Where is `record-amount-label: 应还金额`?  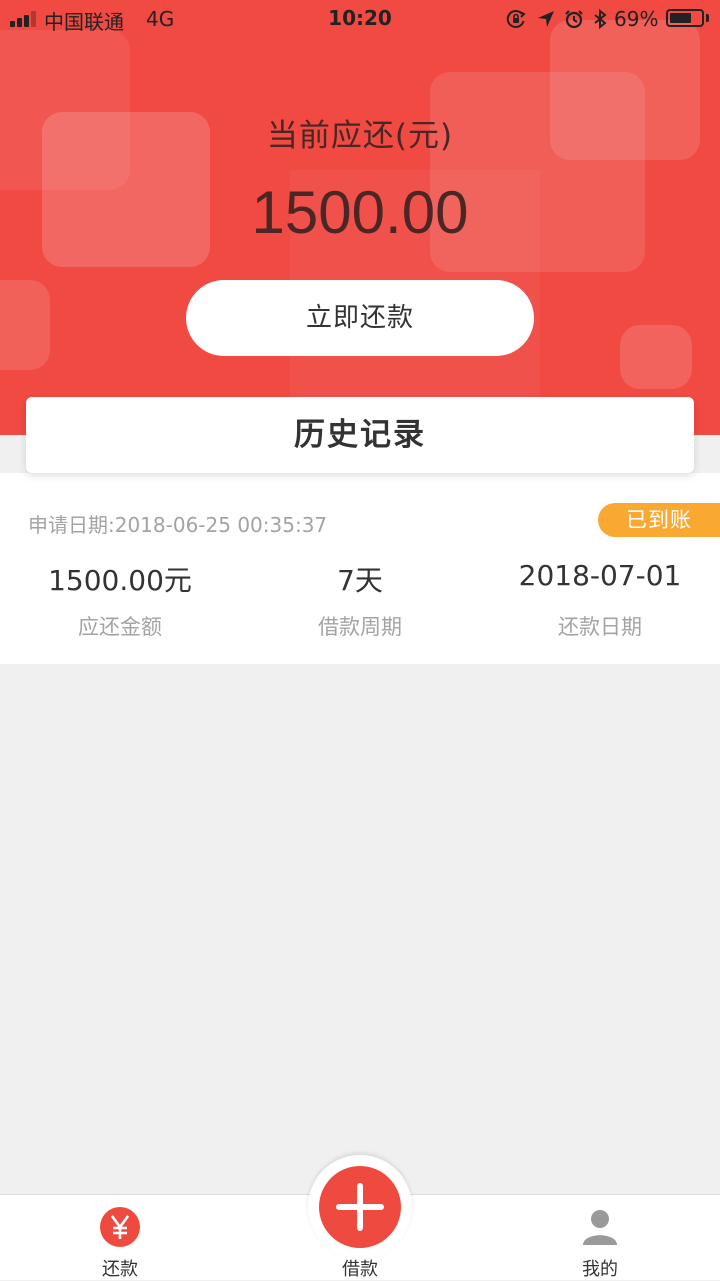
record-amount-label: 应还金额 is located at coordinates (120, 627).